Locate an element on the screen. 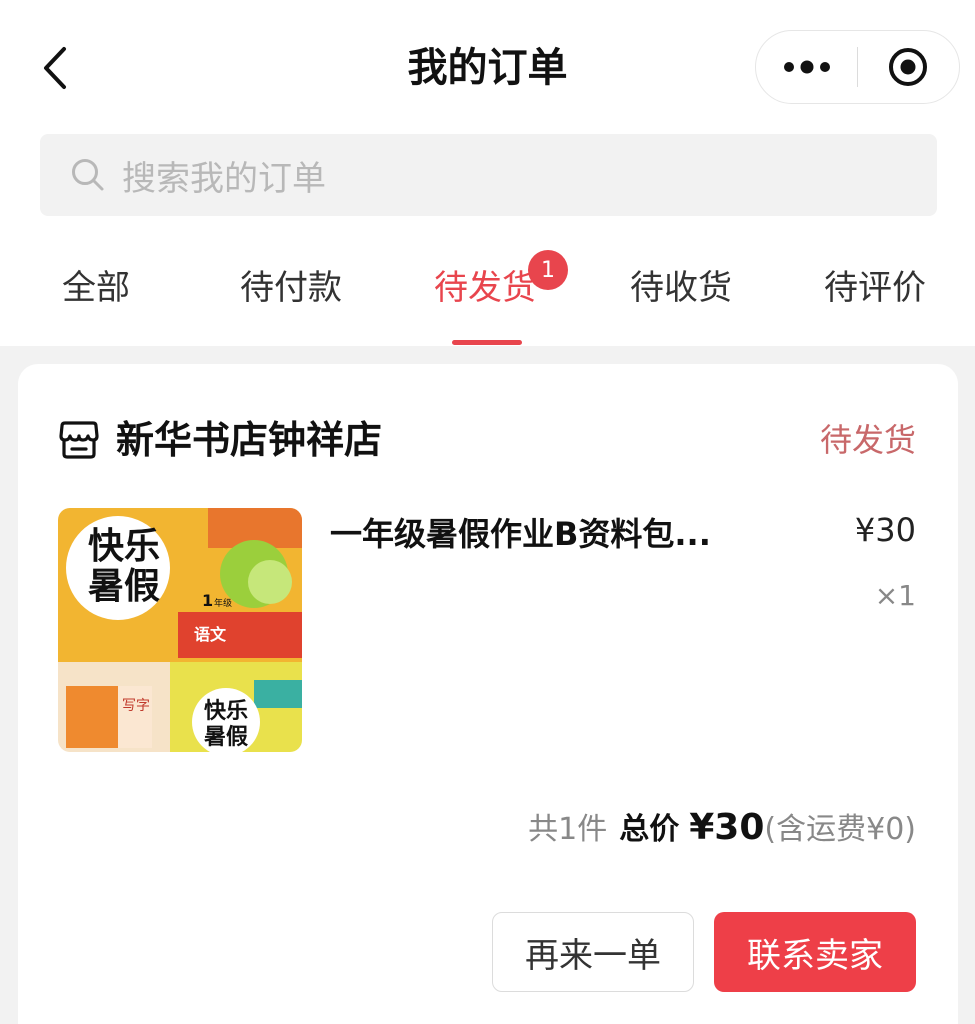 This screenshot has height=1024, width=975. cover-grade-unit: 年级 is located at coordinates (223, 603).